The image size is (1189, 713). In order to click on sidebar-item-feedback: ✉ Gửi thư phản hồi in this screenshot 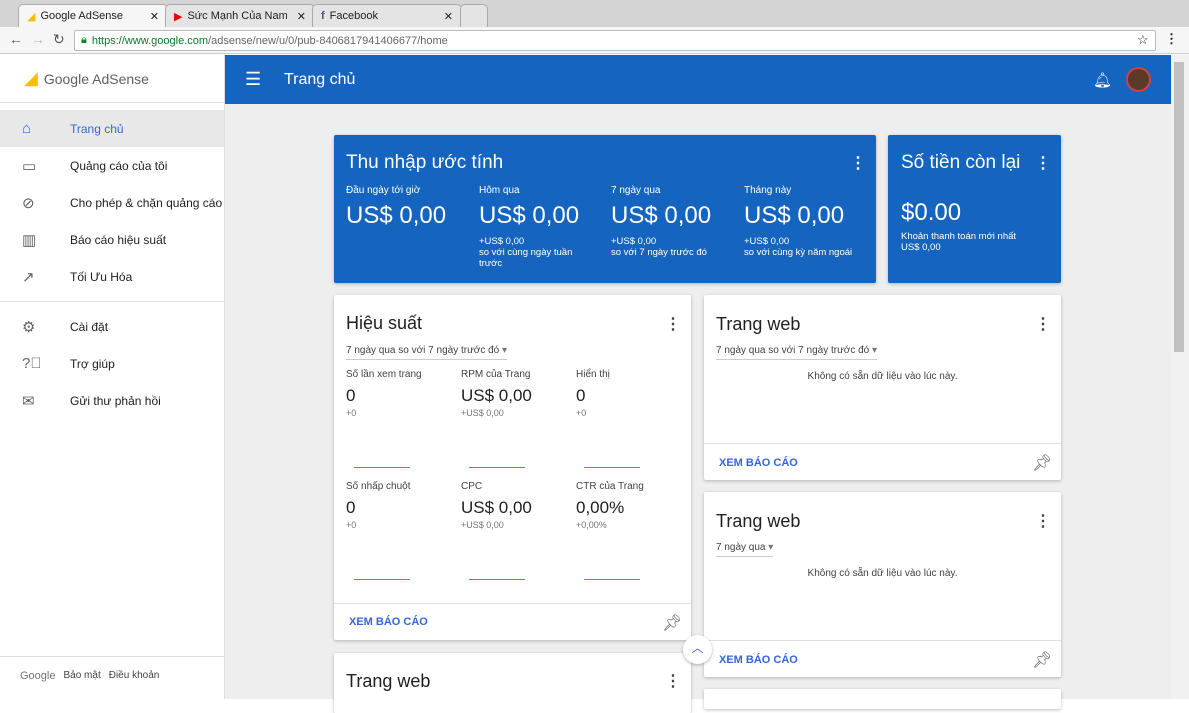, I will do `click(112, 400)`.